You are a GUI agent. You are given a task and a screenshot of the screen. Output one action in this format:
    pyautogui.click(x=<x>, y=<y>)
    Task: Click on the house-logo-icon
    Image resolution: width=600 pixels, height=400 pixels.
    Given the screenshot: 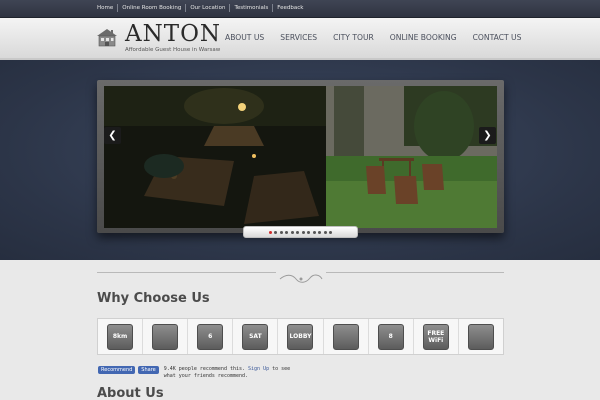 What is the action you would take?
    pyautogui.click(x=107, y=37)
    